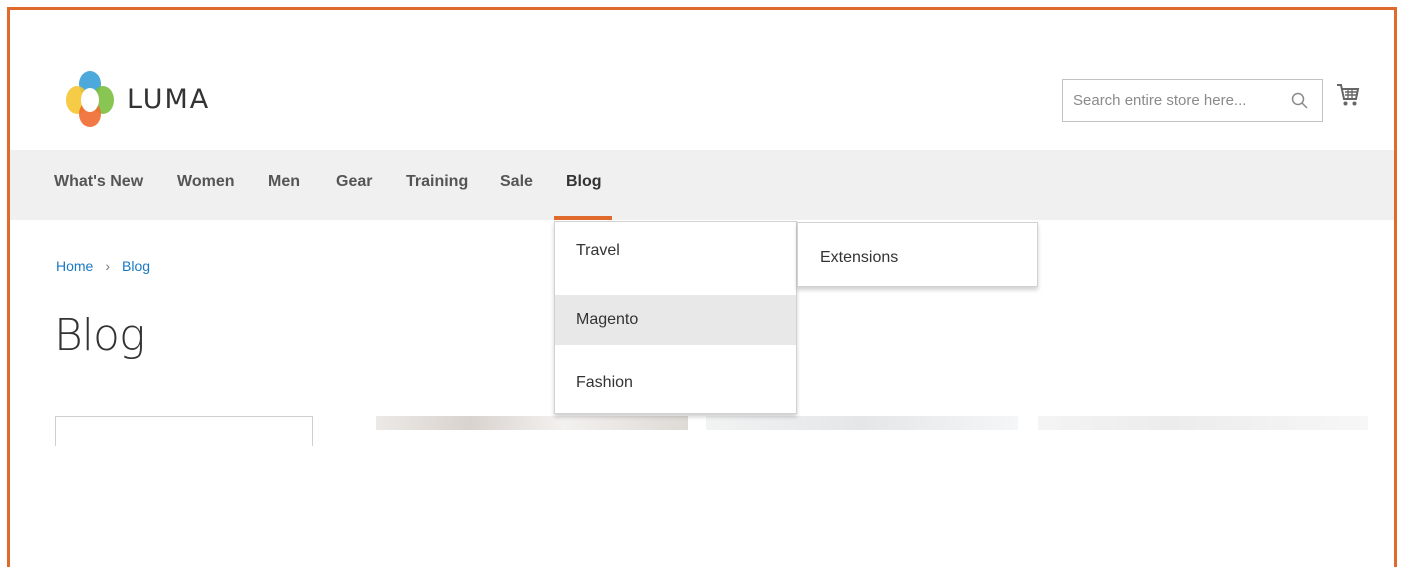 The width and height of the screenshot is (1408, 567). Describe the element at coordinates (98, 182) in the screenshot. I see `nav-item-whats-new: What's New` at that location.